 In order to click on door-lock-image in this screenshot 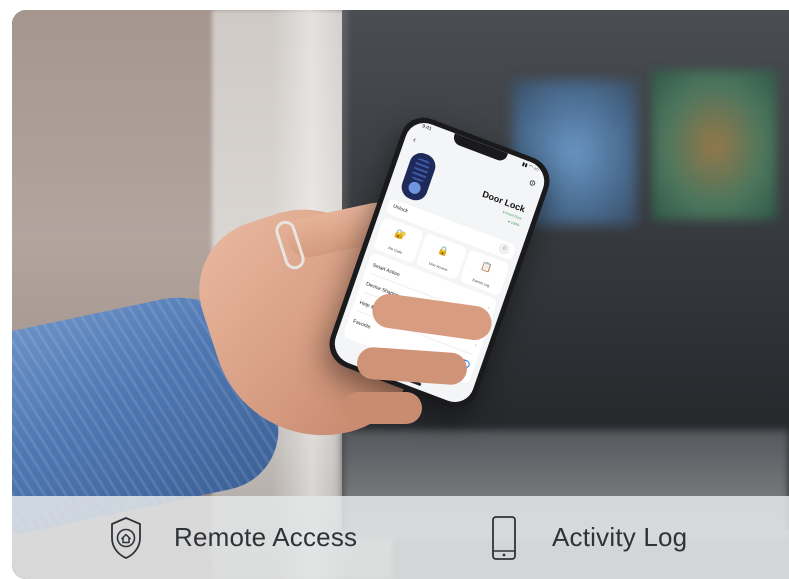, I will do `click(418, 176)`.